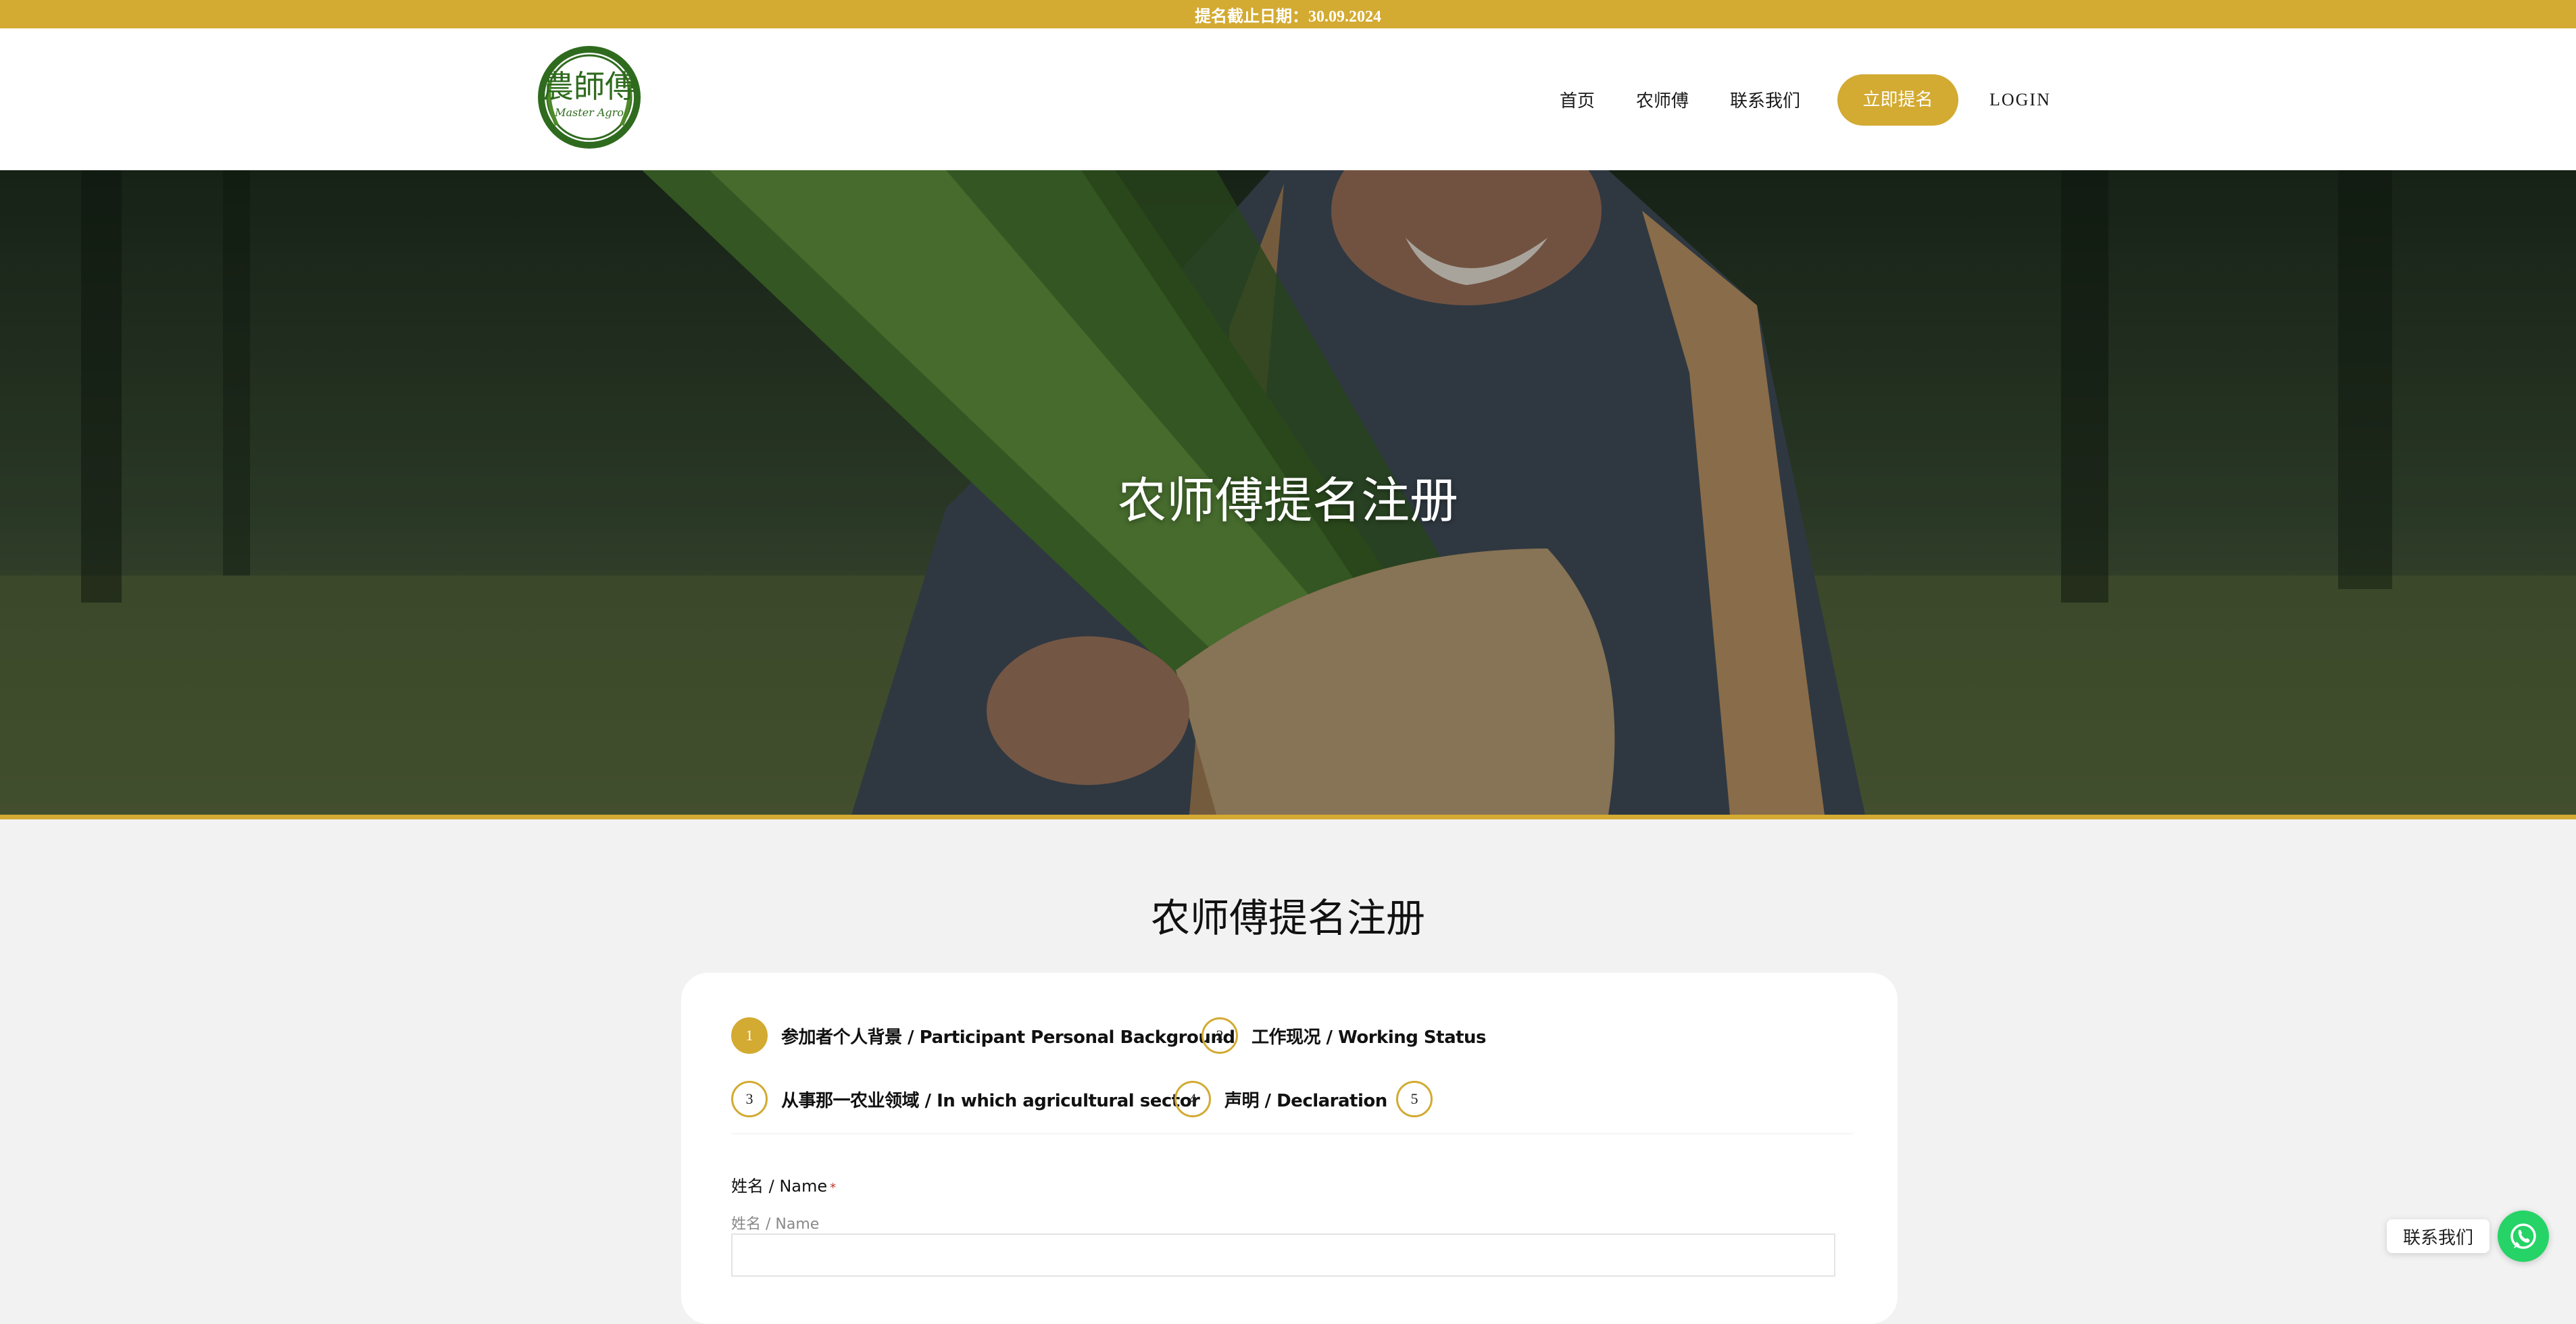 The width and height of the screenshot is (2576, 1324). I want to click on step-4-number: 4, so click(1193, 1099).